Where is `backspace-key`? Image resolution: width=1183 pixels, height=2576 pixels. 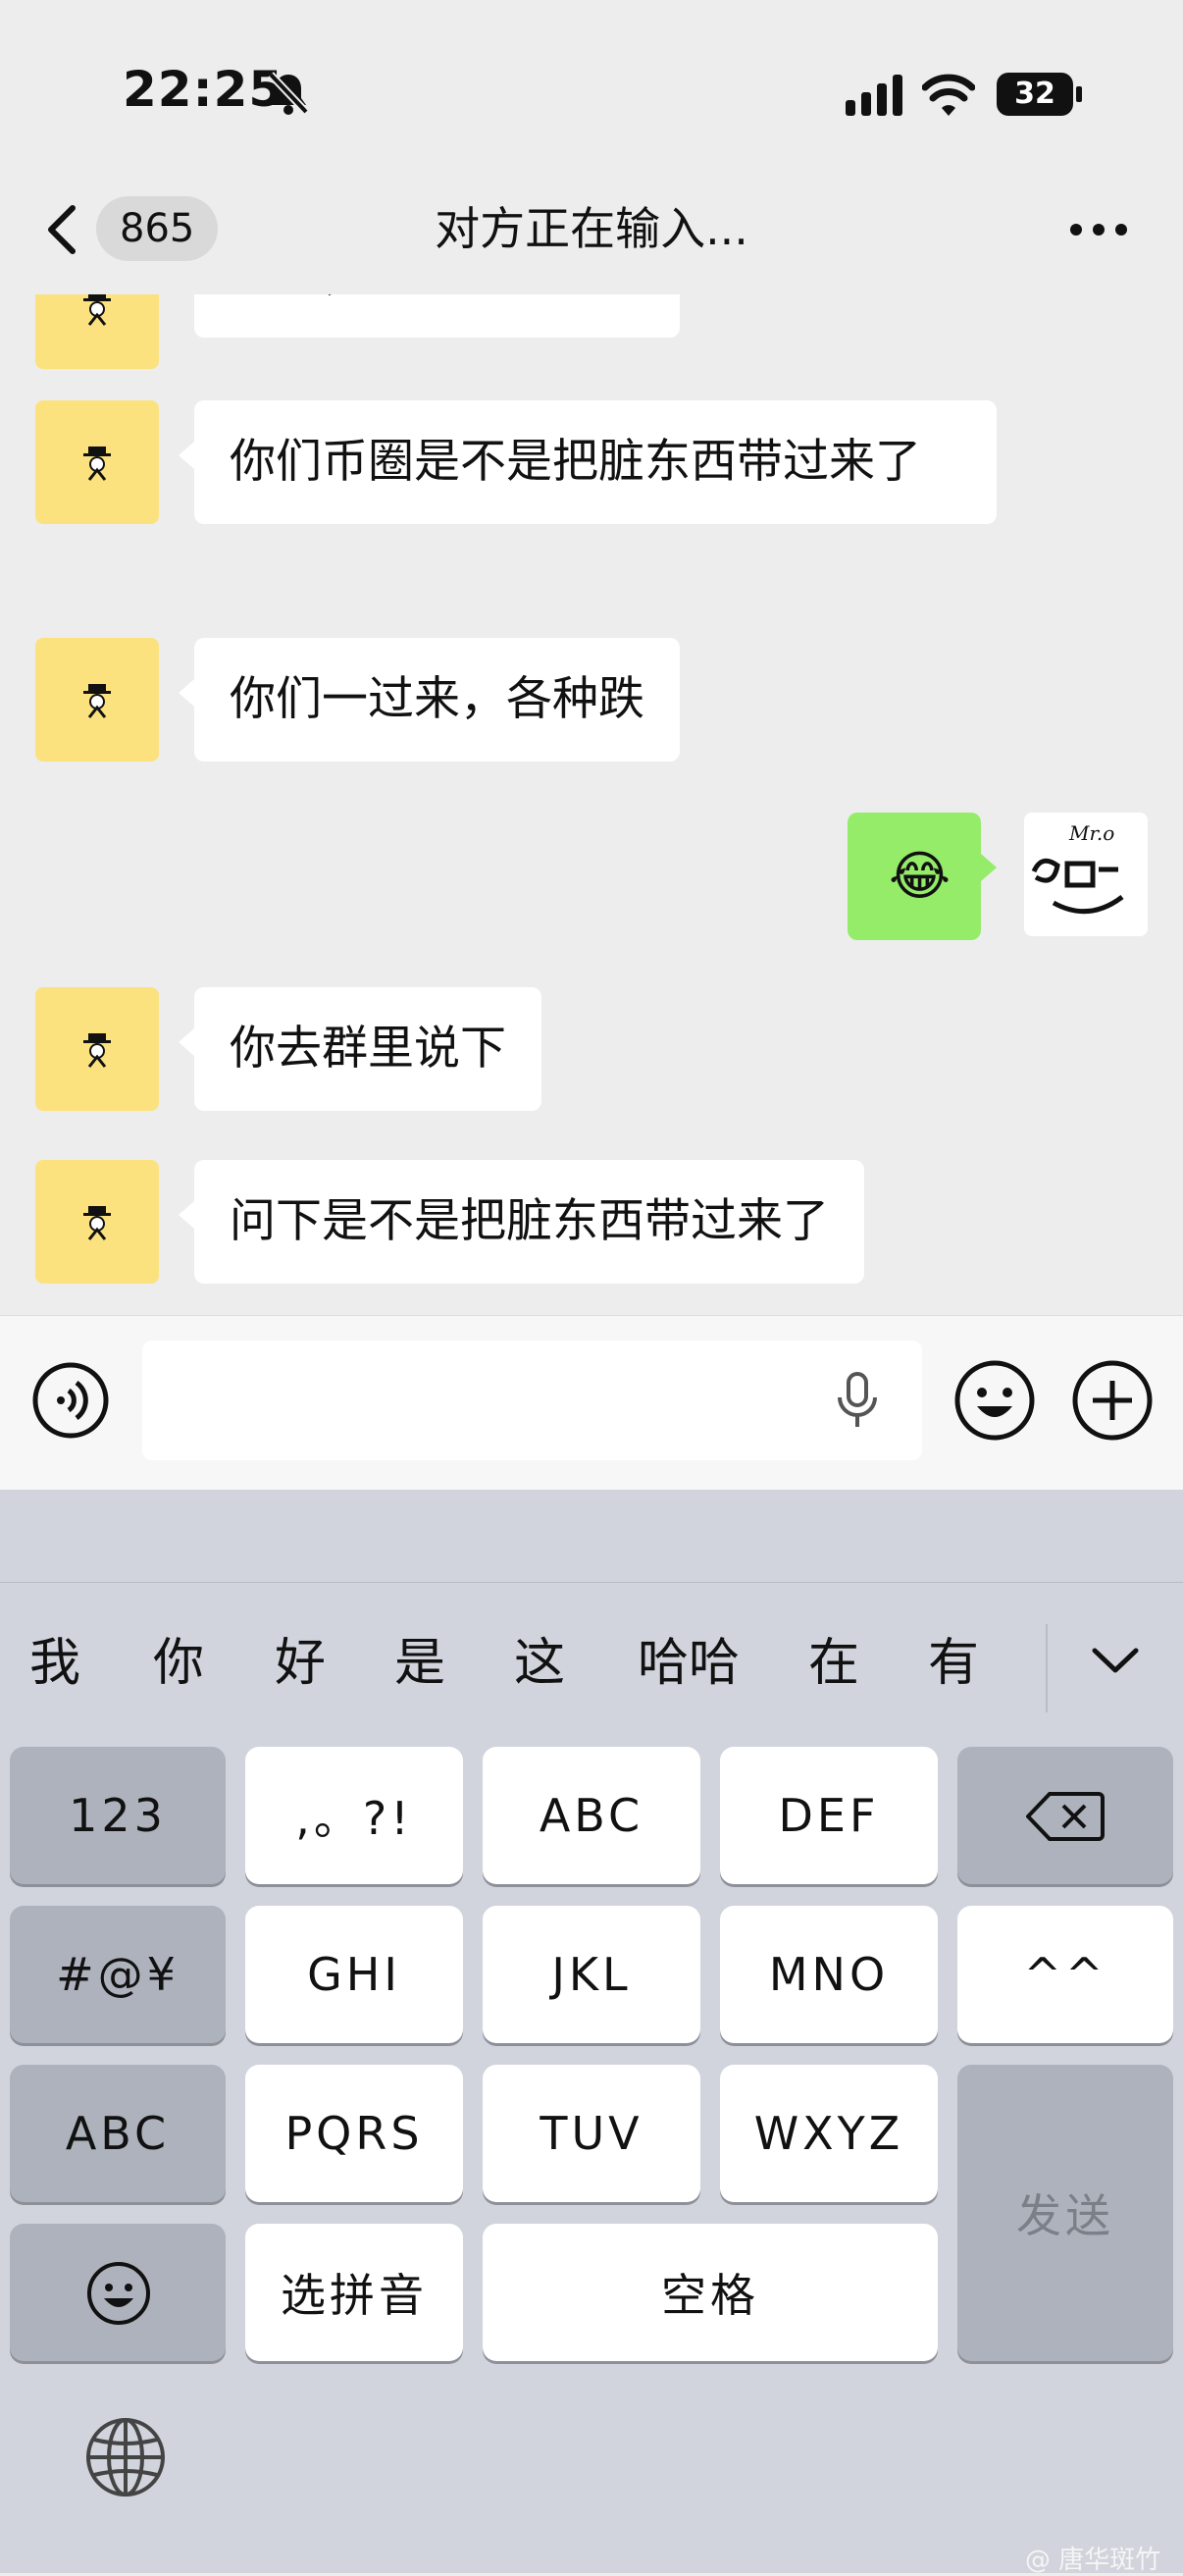 backspace-key is located at coordinates (1065, 1815).